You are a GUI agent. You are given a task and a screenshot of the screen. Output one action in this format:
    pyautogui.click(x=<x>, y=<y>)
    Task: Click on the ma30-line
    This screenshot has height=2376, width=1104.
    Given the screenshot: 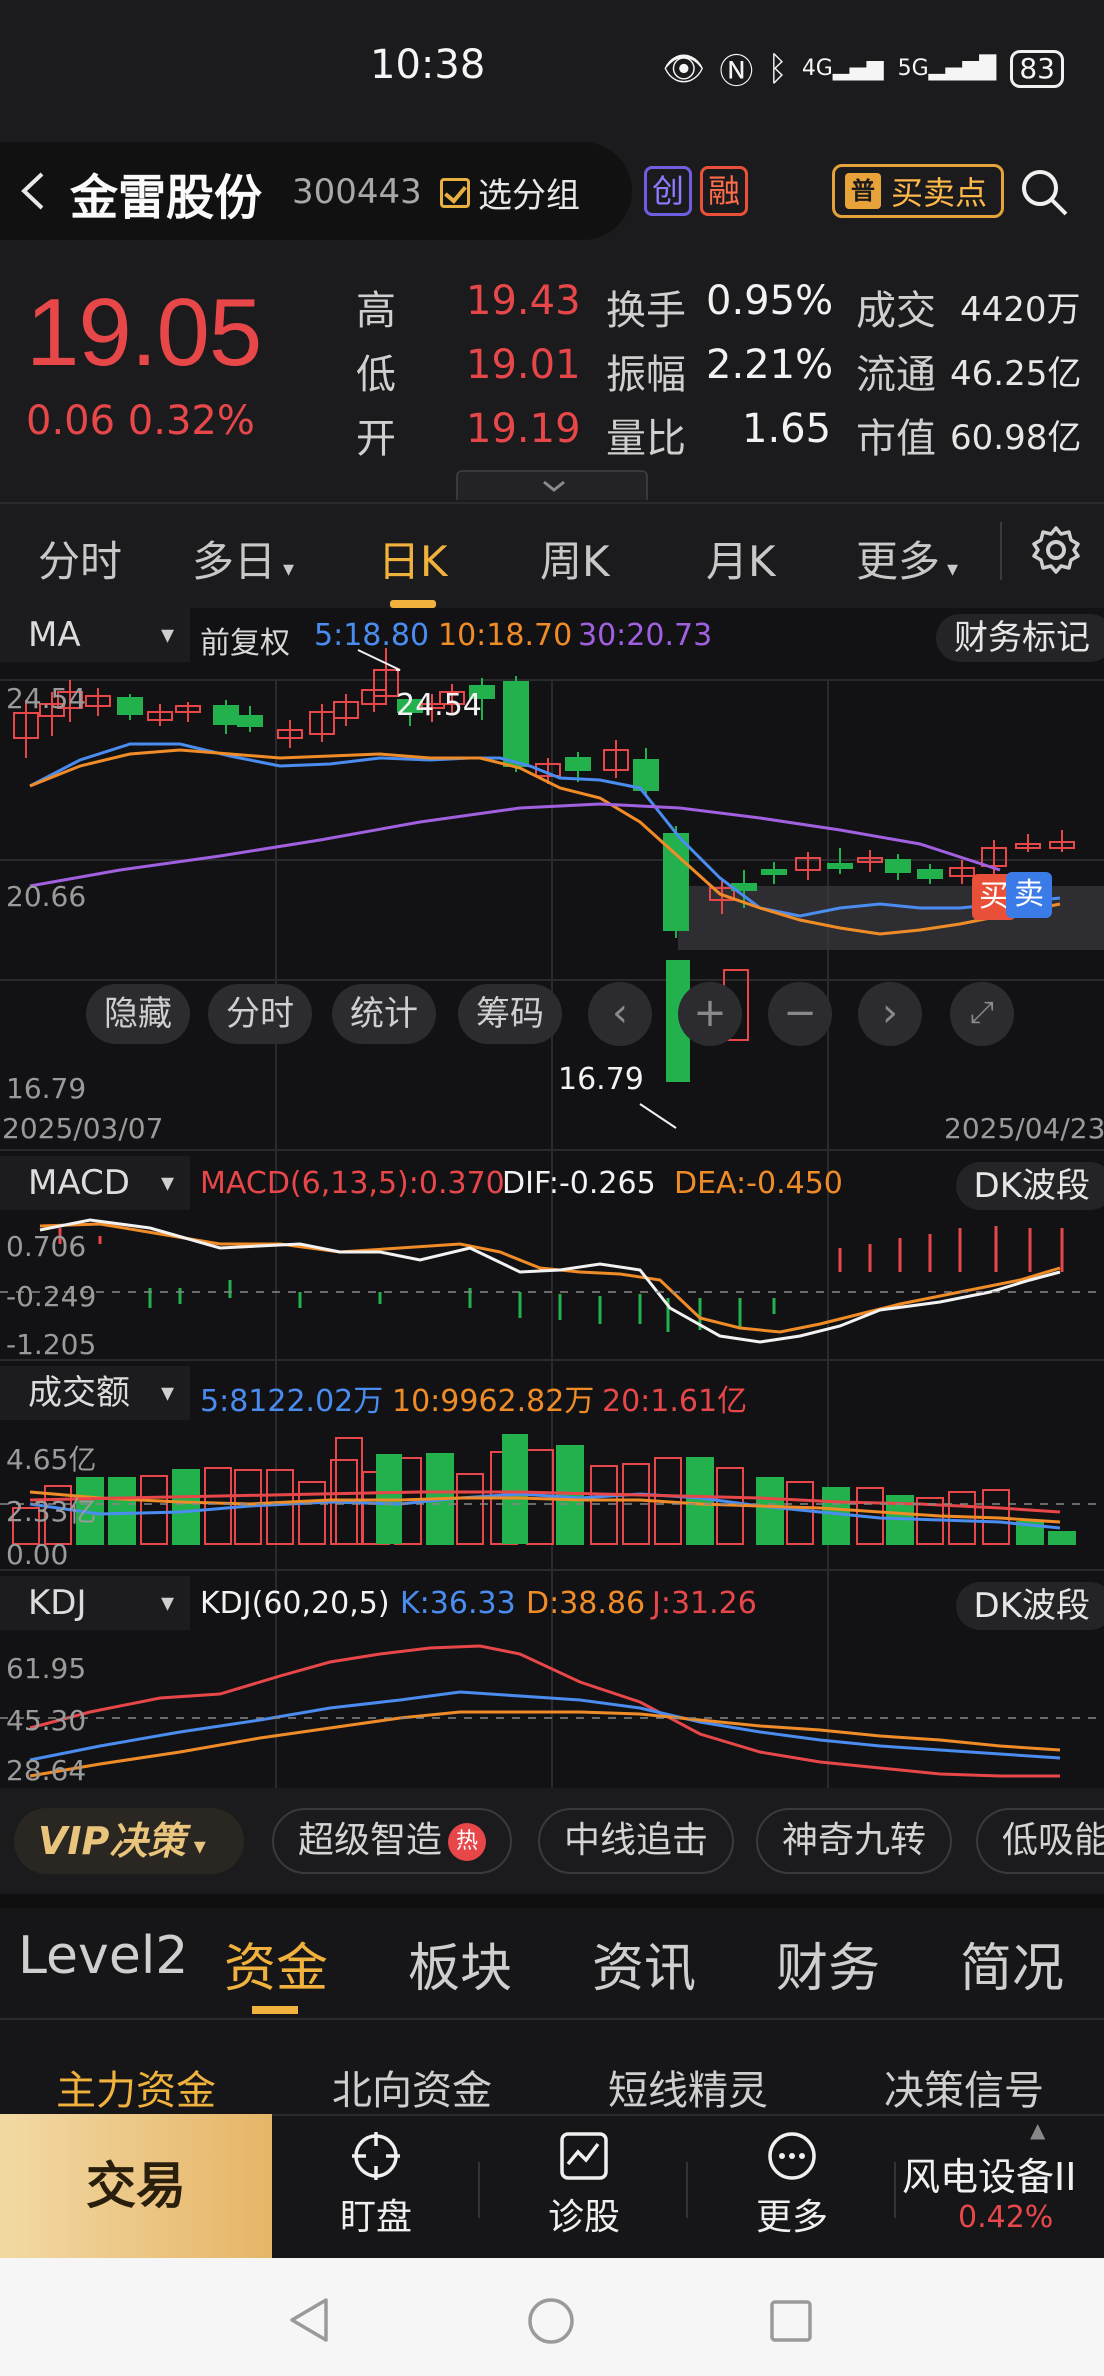 What is the action you would take?
    pyautogui.click(x=515, y=845)
    